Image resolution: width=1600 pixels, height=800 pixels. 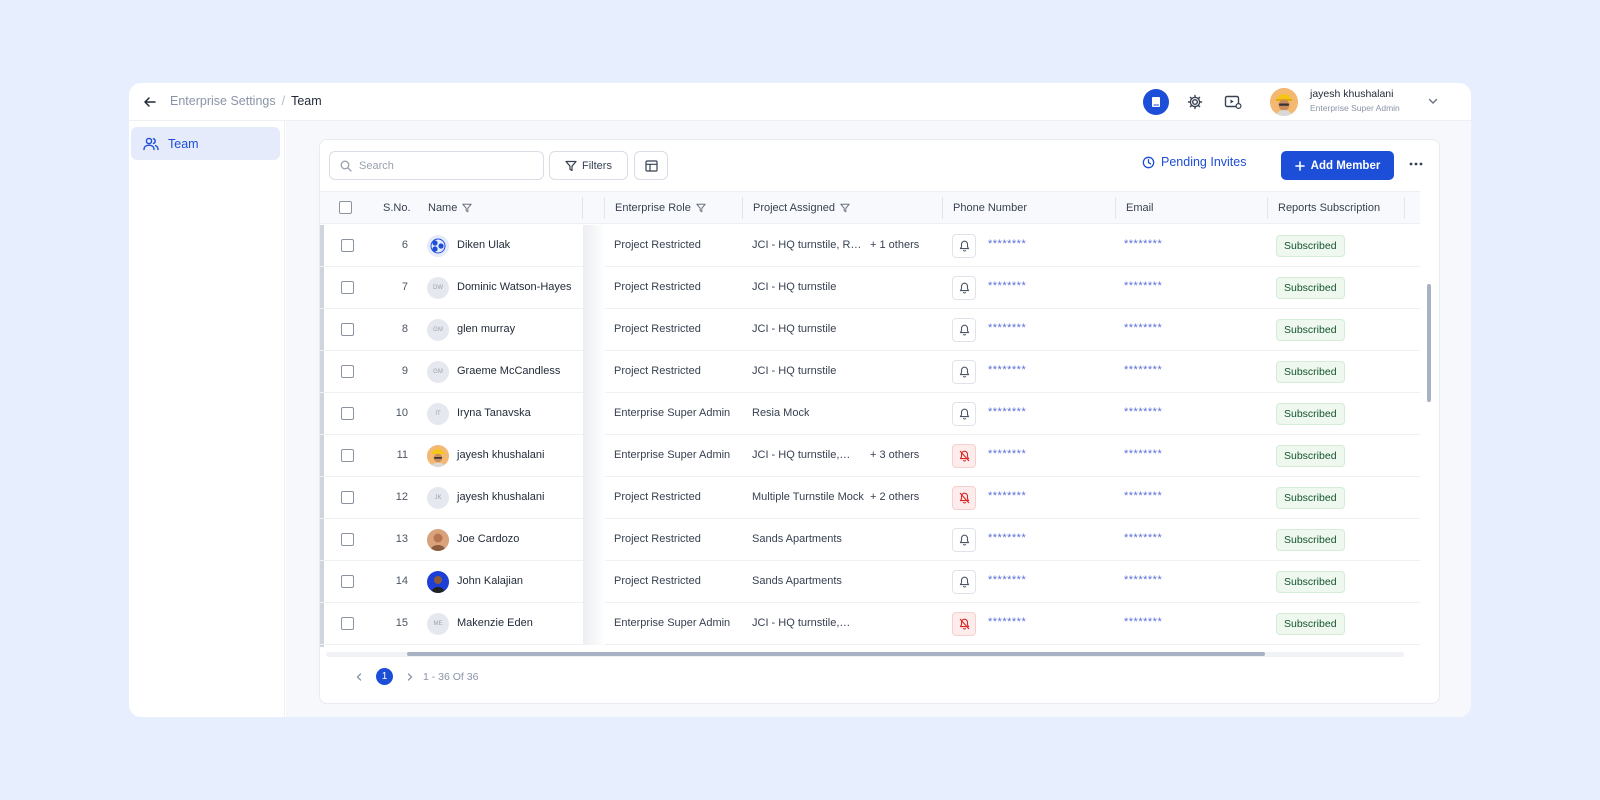 I want to click on header-name: Name, so click(x=450, y=208).